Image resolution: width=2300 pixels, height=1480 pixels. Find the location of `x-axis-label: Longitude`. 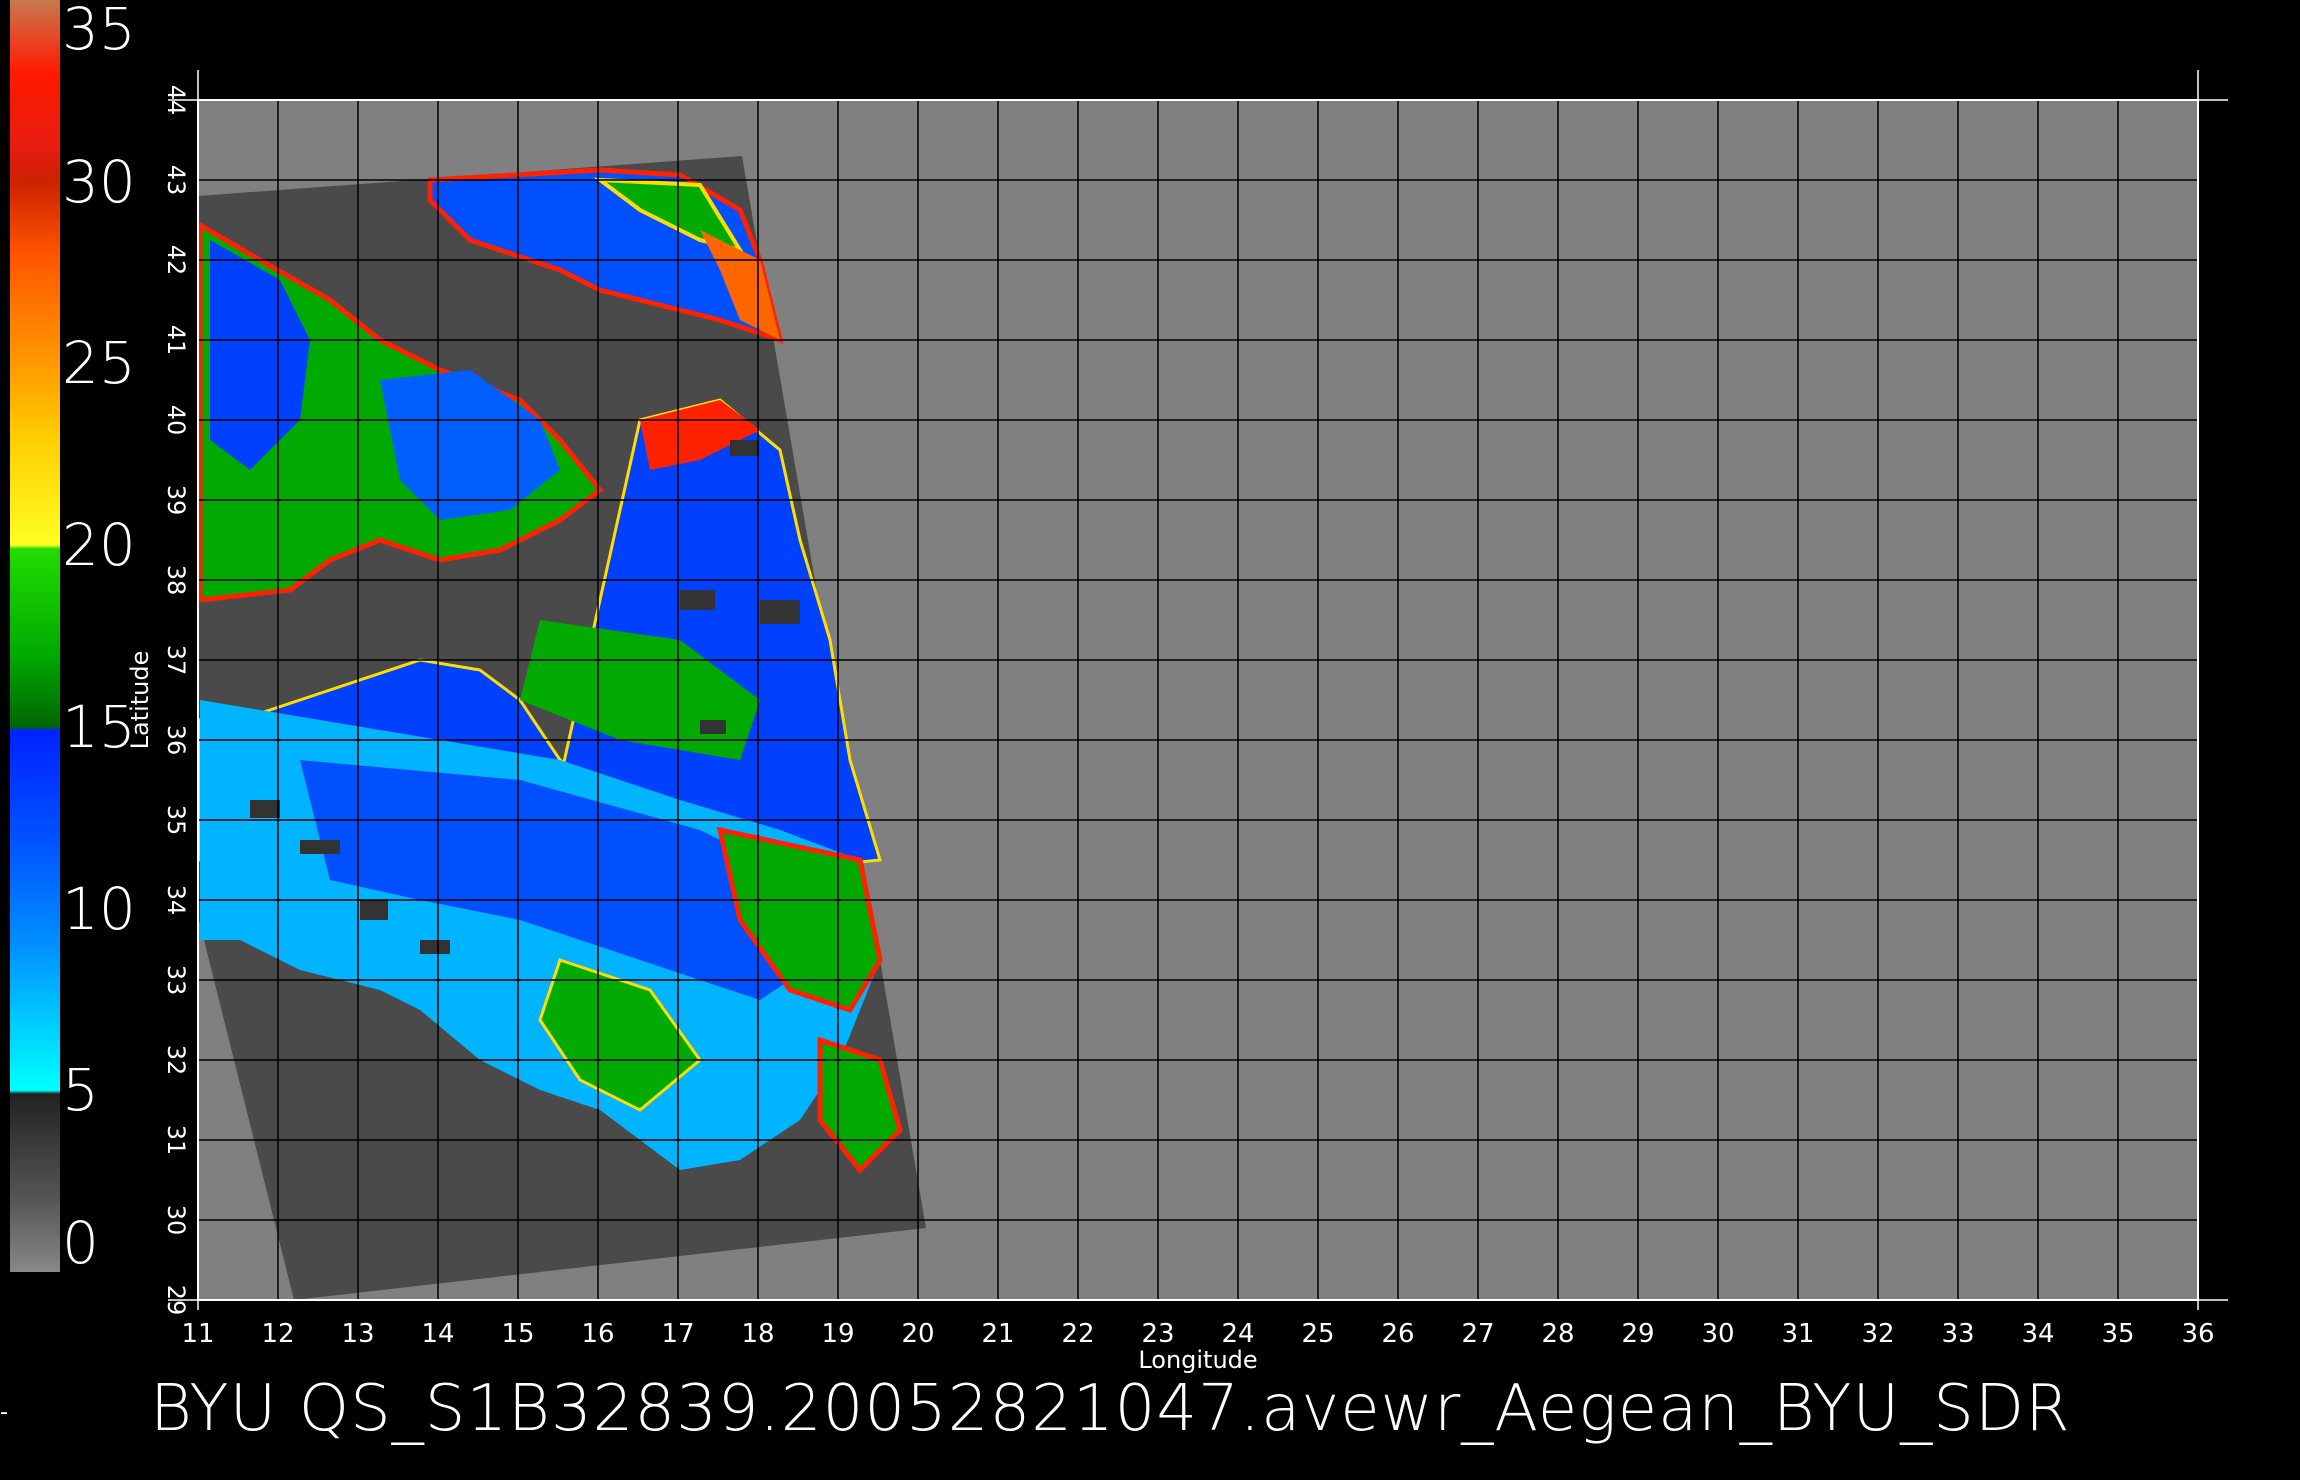

x-axis-label: Longitude is located at coordinates (1197, 1360).